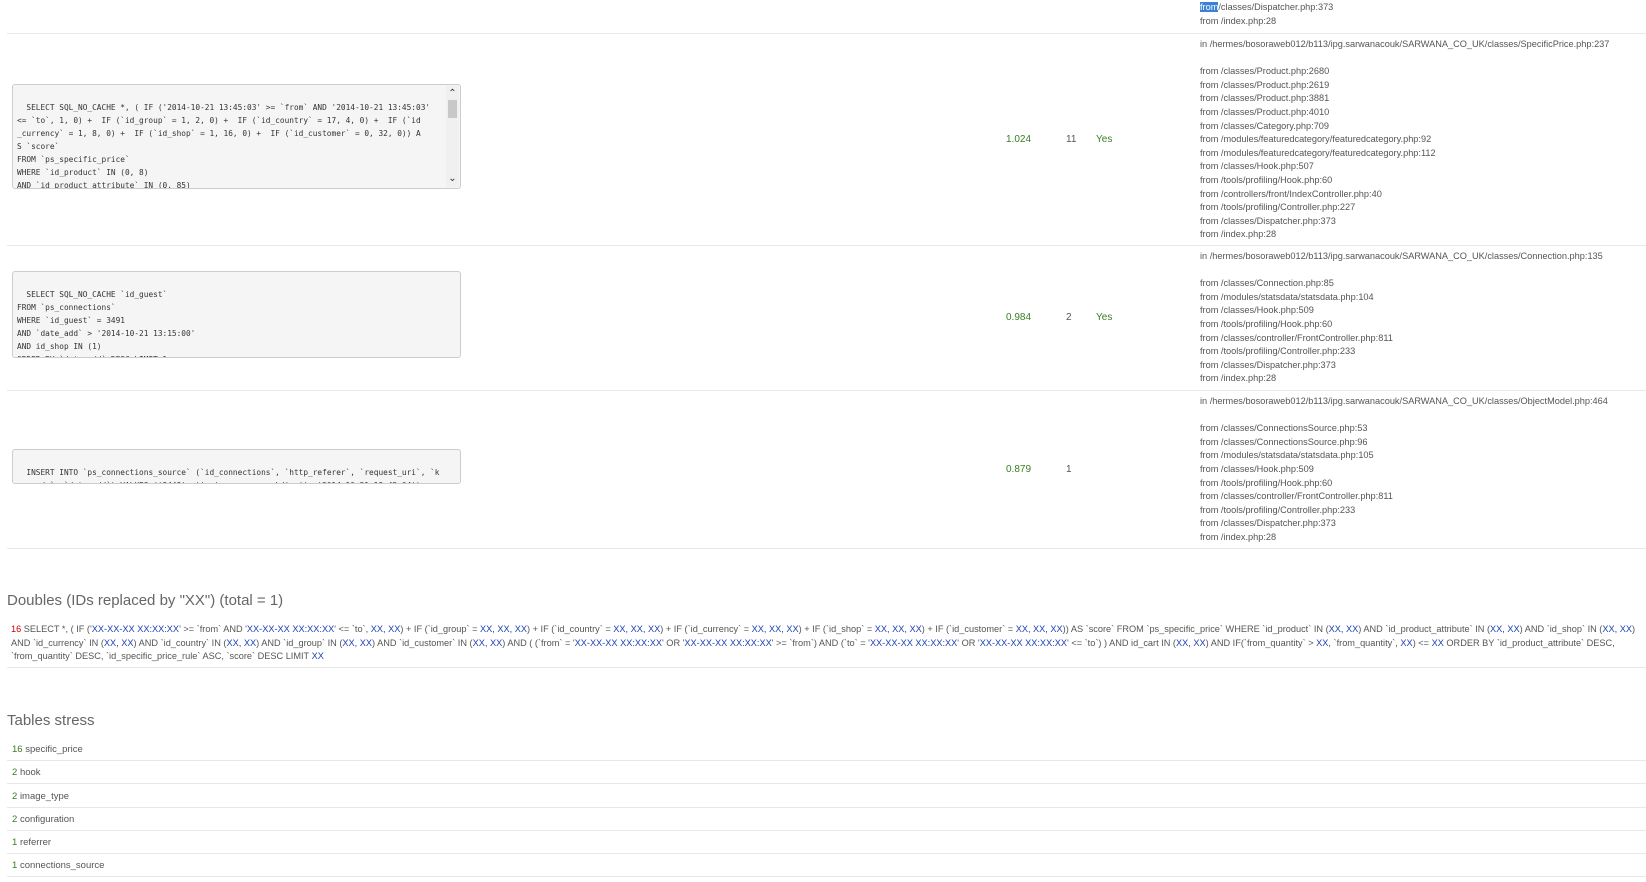 This screenshot has height=882, width=1646. I want to click on chevron-up-icon: ⌃, so click(452, 94).